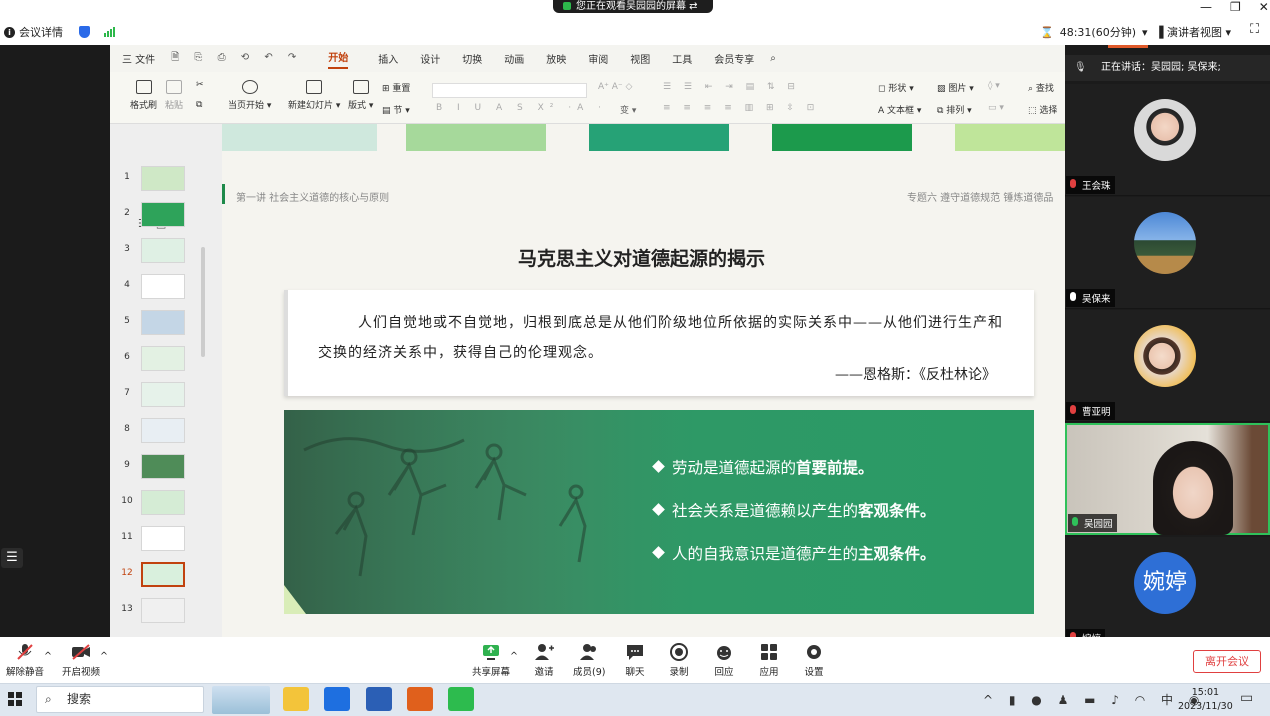 This screenshot has height=716, width=1270. Describe the element at coordinates (814, 660) in the screenshot. I see `settings-button: 设置` at that location.